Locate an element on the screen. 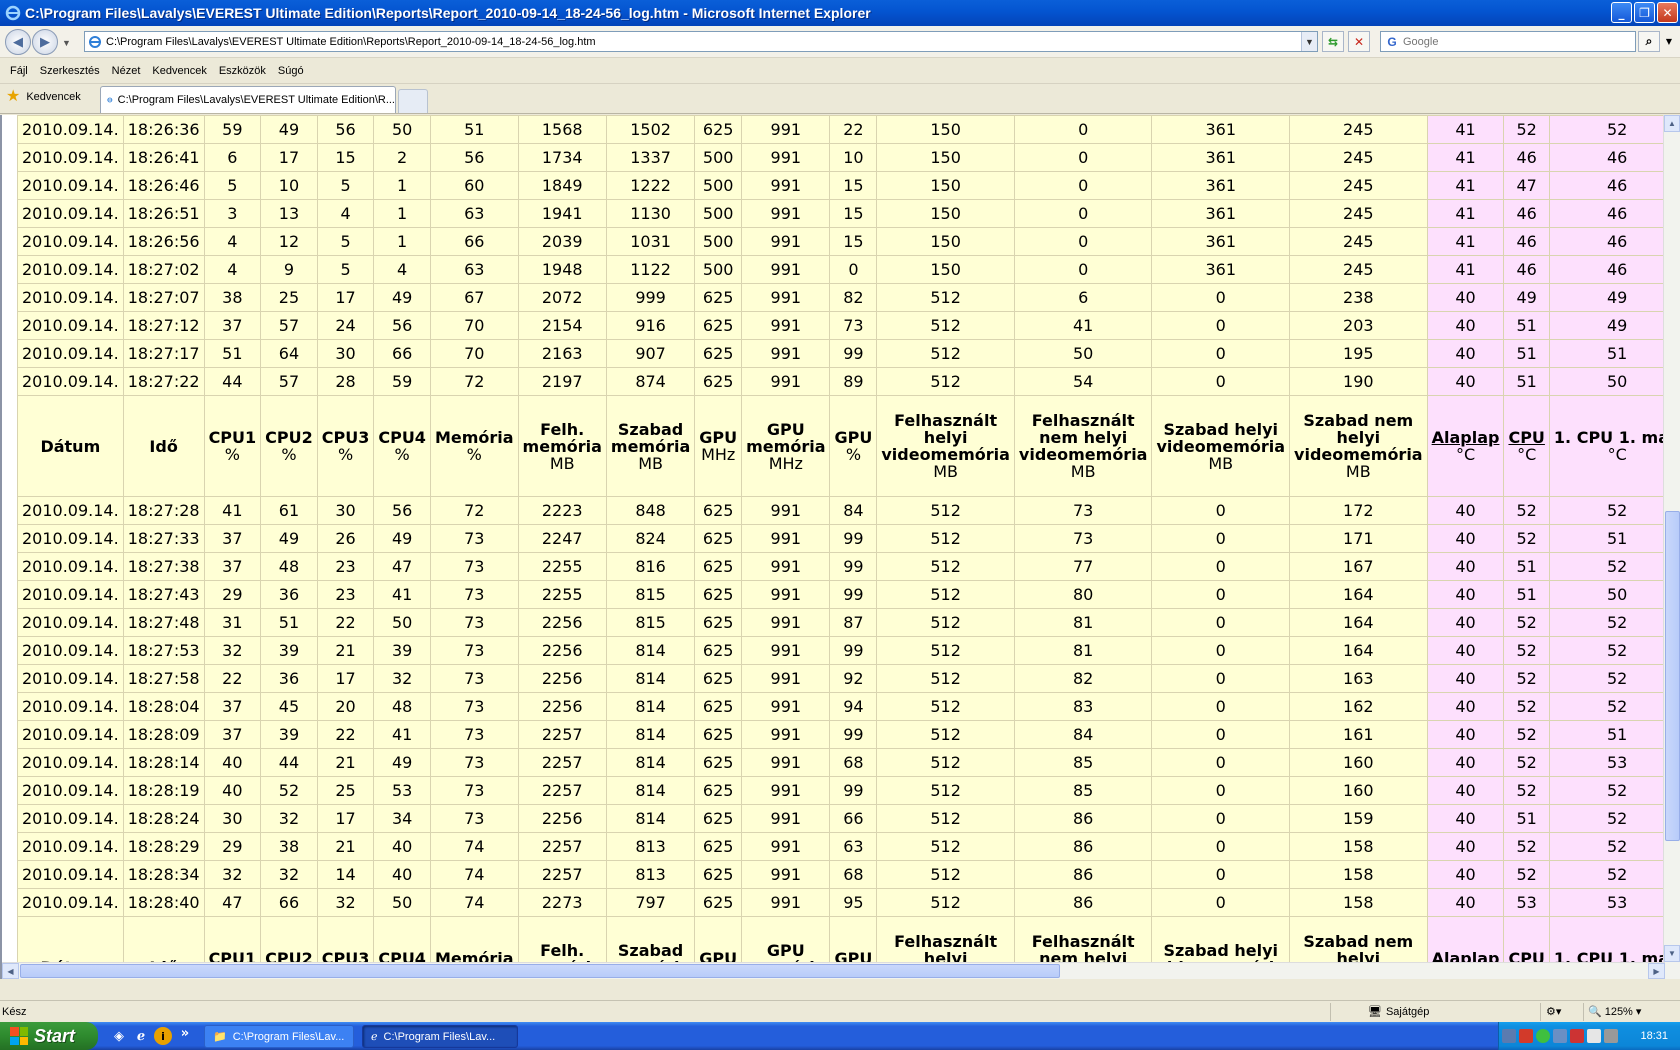 The width and height of the screenshot is (1680, 1050). scroll-right-icon: ▶ is located at coordinates (1656, 971).